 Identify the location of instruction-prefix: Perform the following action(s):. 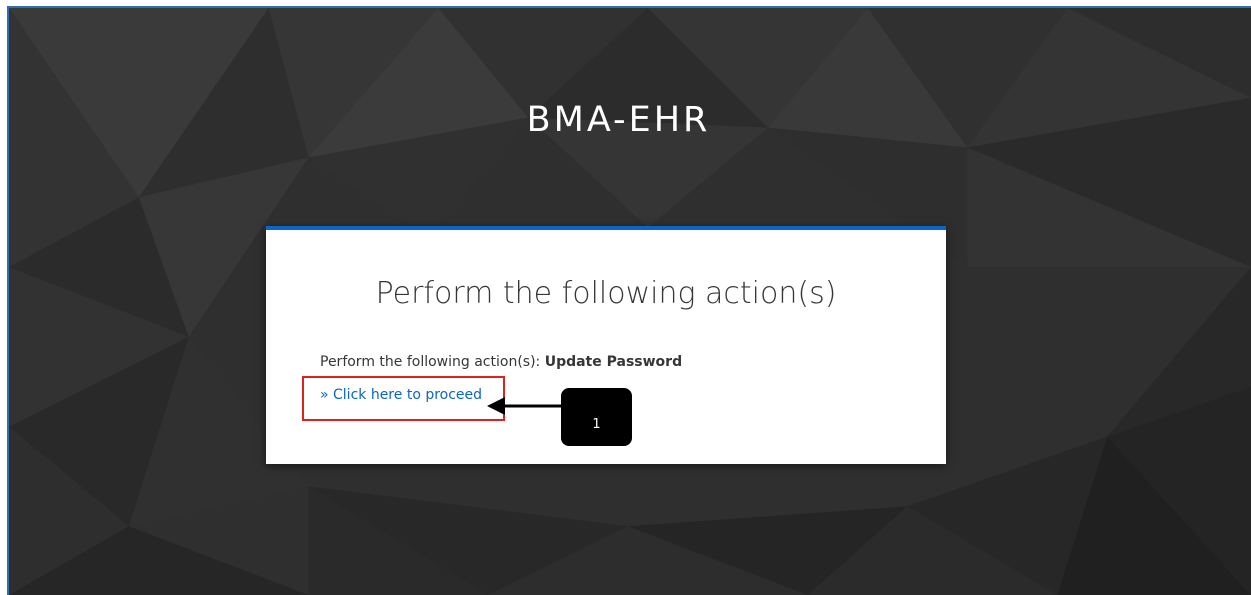
(432, 362).